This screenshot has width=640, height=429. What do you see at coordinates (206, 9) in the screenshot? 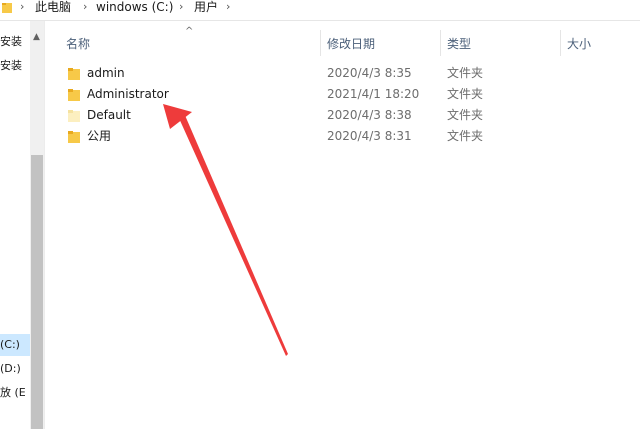
I see `breadcrumb-users: 用户` at bounding box center [206, 9].